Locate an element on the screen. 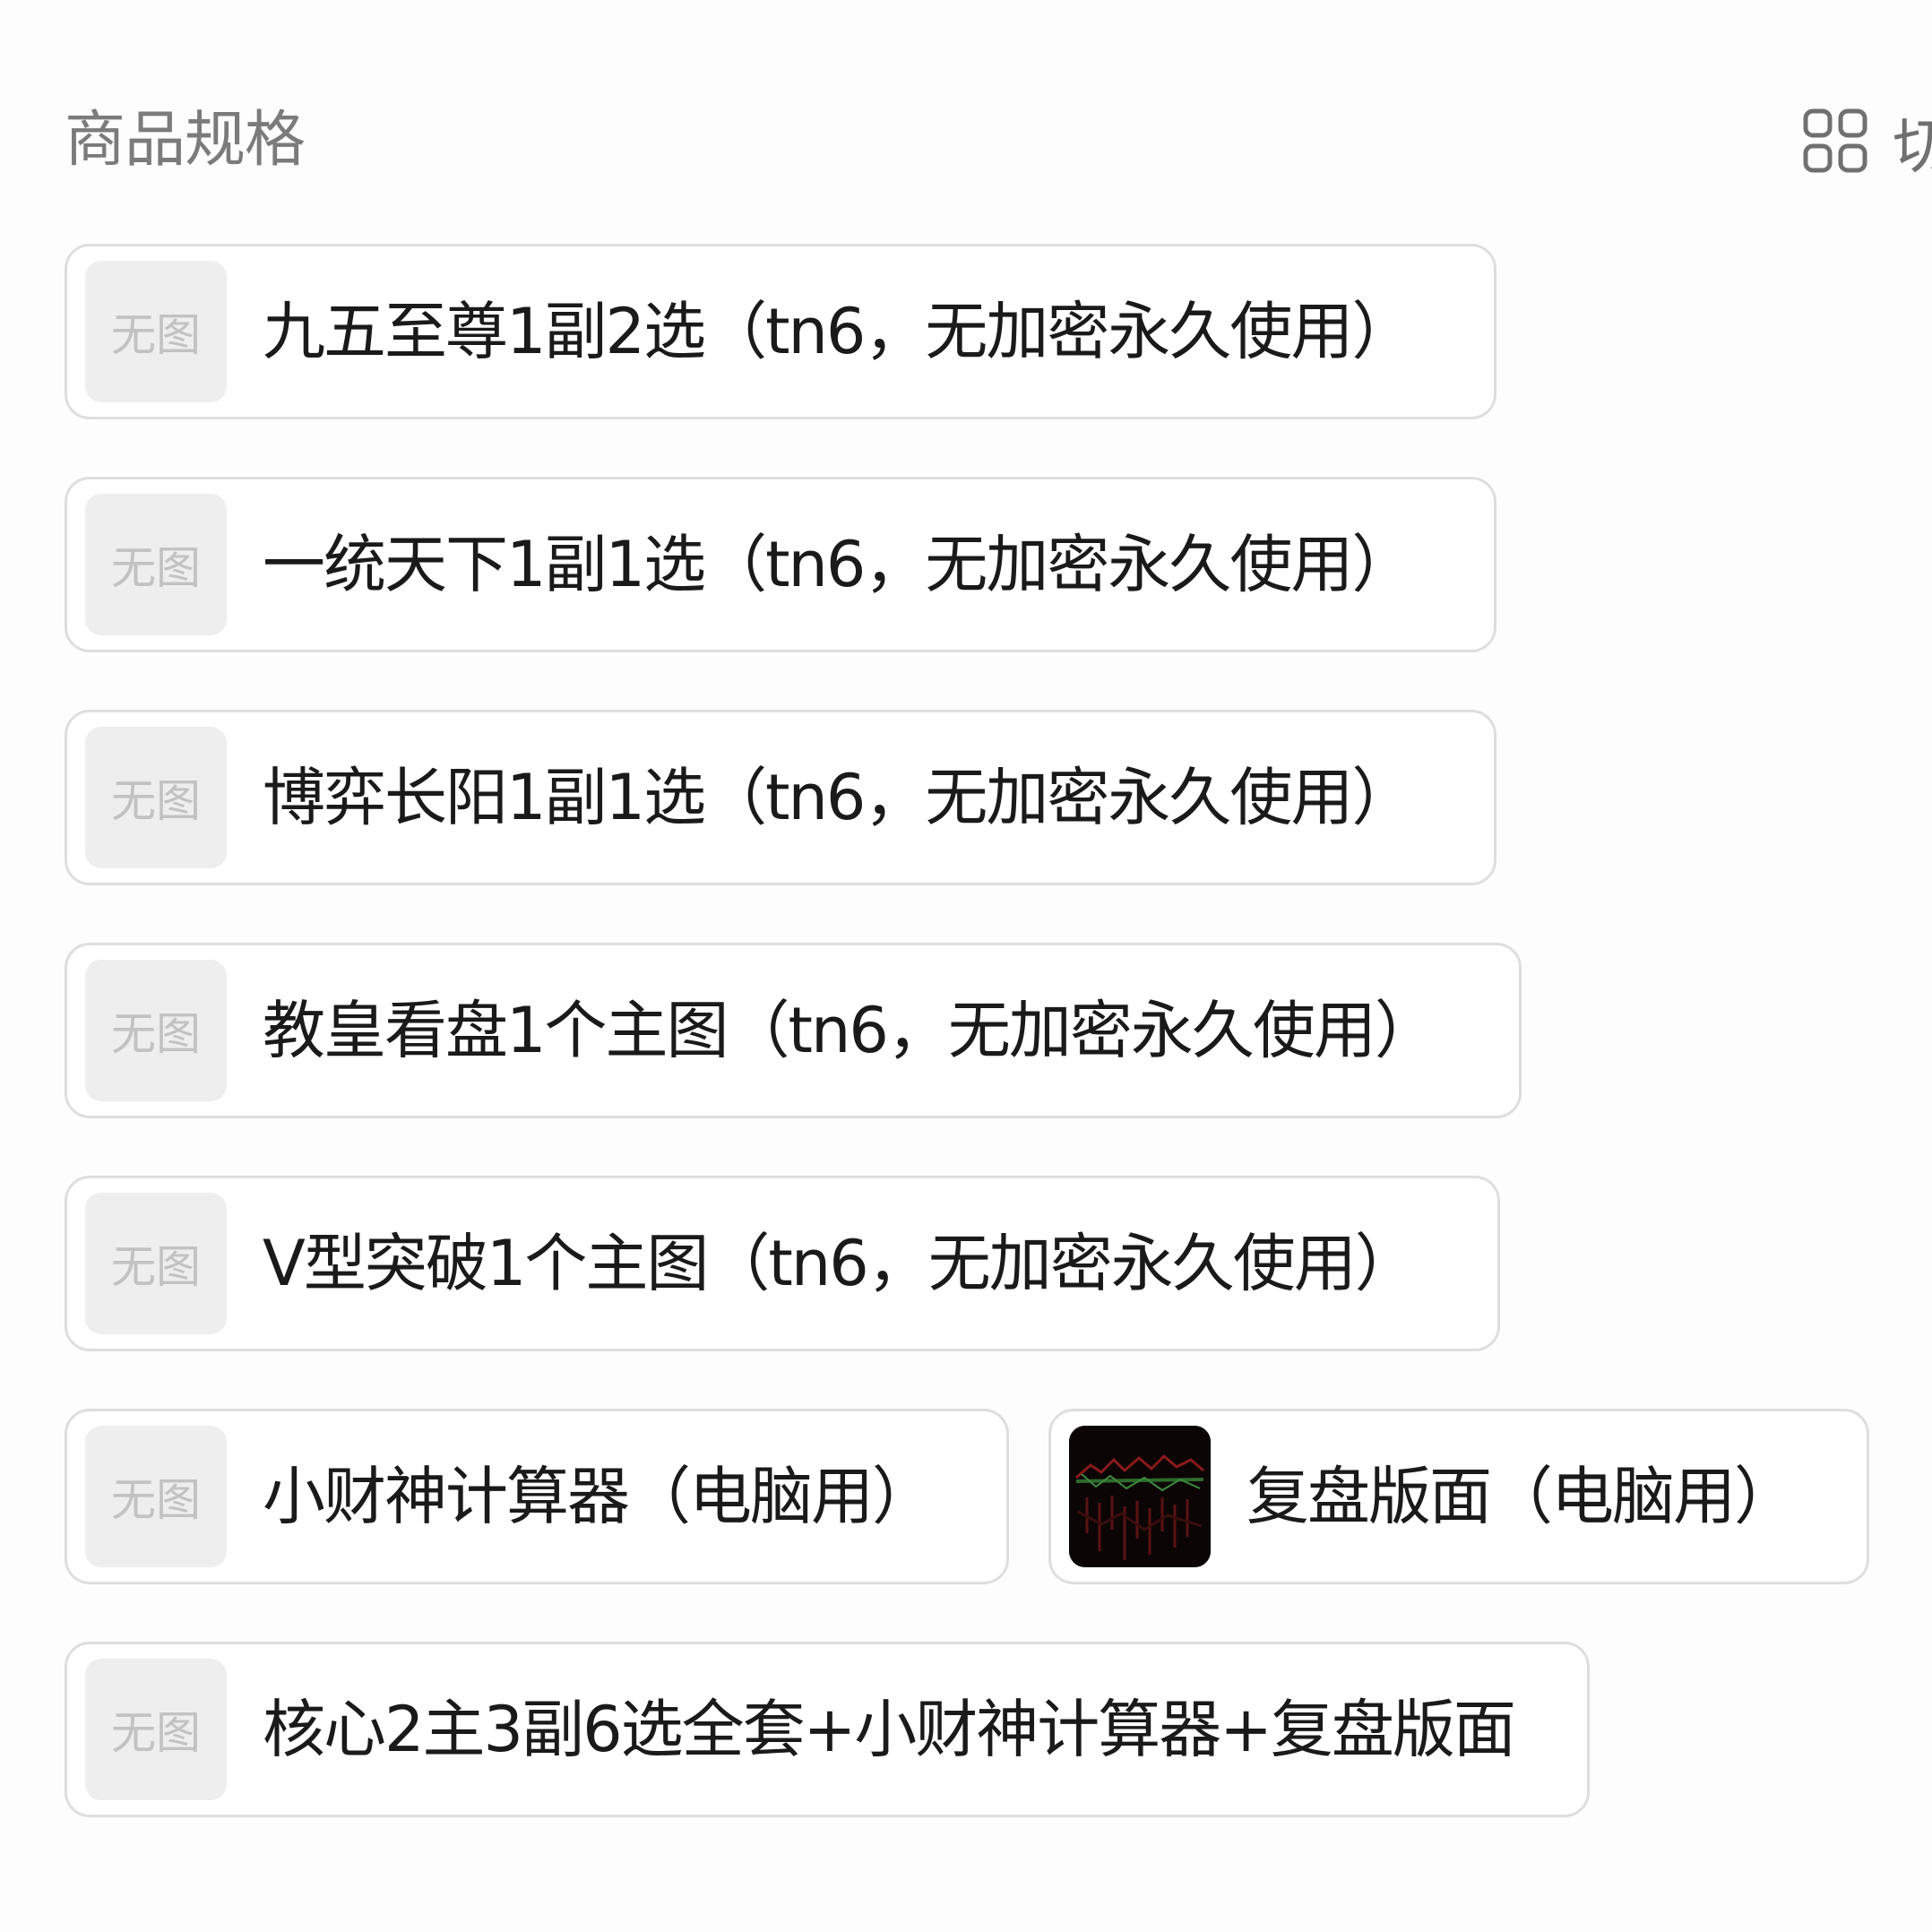  spec-option-1: 无图 九五至尊1副2选（tn6，无加密永久使用） is located at coordinates (780, 331).